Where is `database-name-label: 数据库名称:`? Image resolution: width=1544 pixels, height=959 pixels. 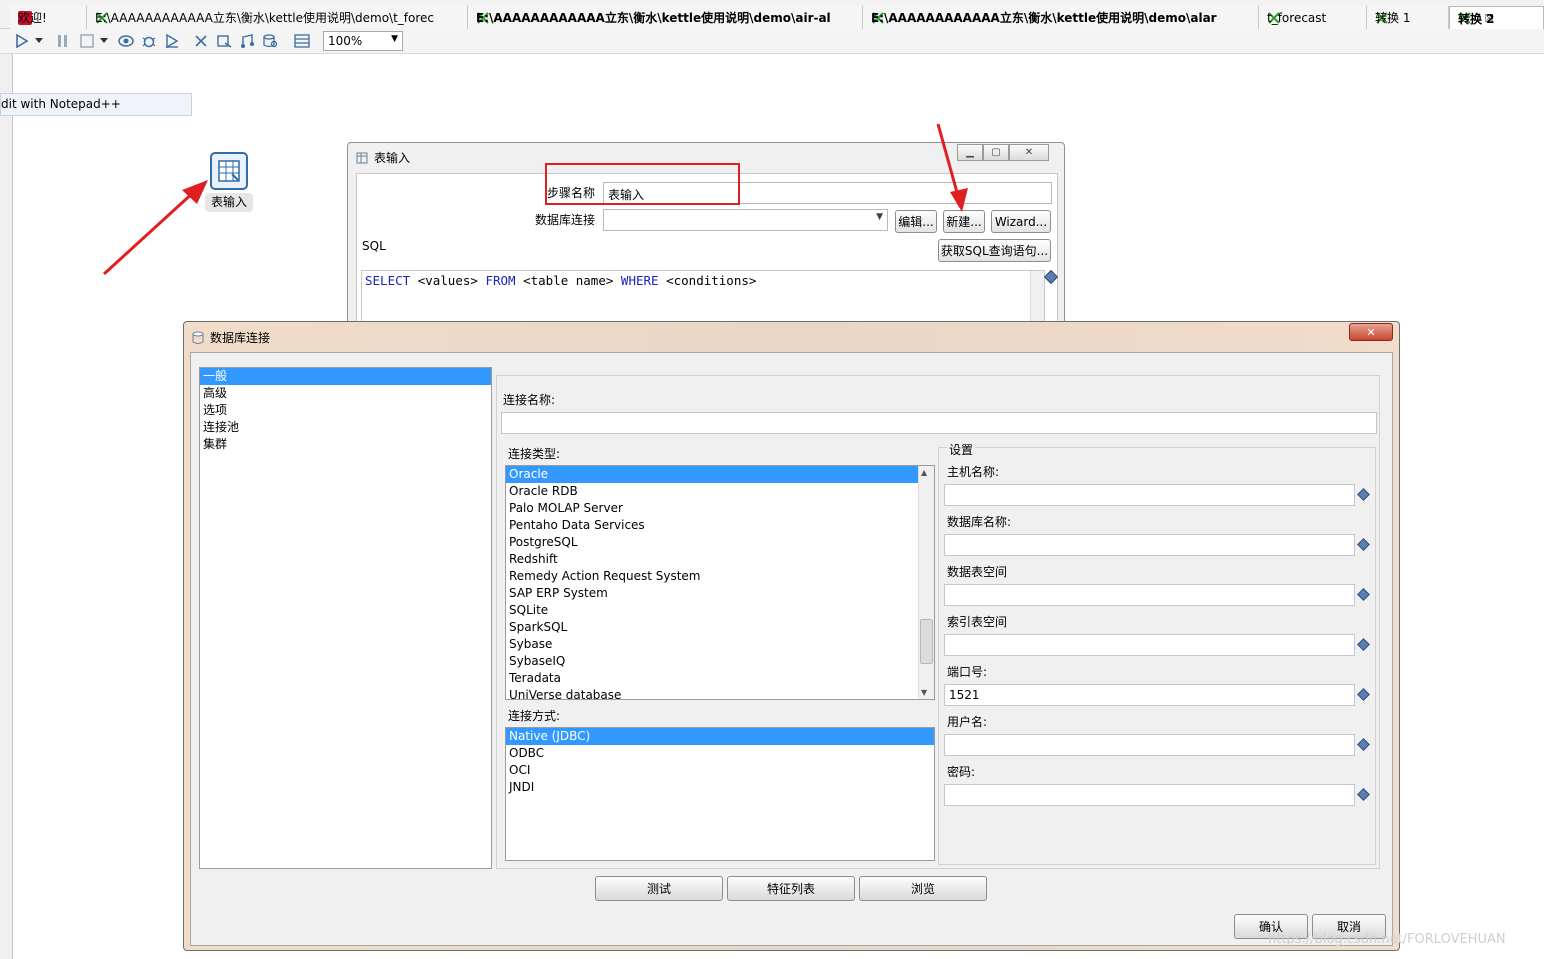
database-name-label: 数据库名称: is located at coordinates (979, 522).